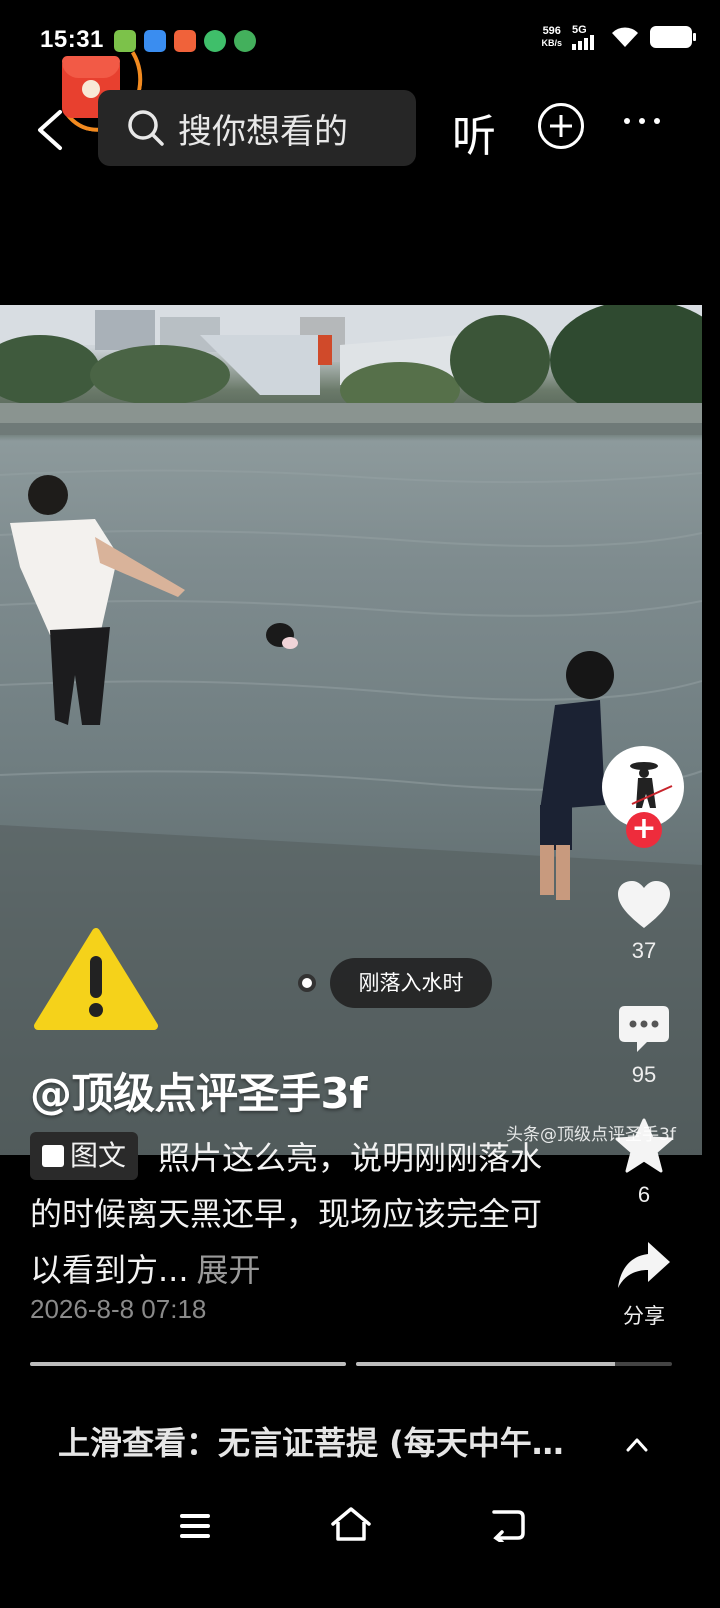 The height and width of the screenshot is (1608, 720). What do you see at coordinates (644, 1029) in the screenshot?
I see `comment-icon` at bounding box center [644, 1029].